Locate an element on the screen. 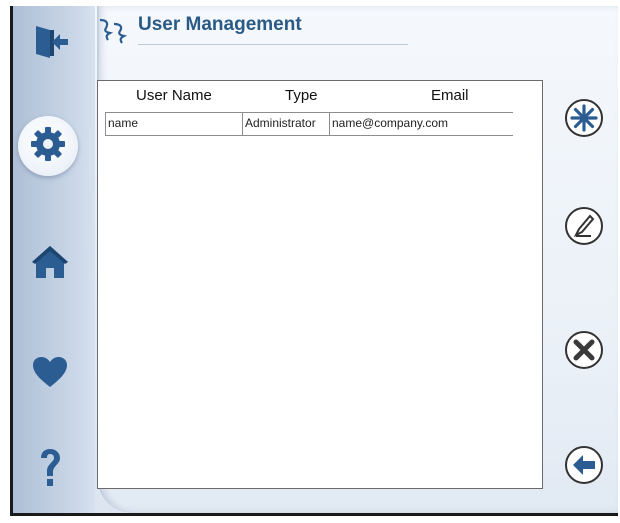 This screenshot has width=620, height=523. heart-icon is located at coordinates (50, 374).